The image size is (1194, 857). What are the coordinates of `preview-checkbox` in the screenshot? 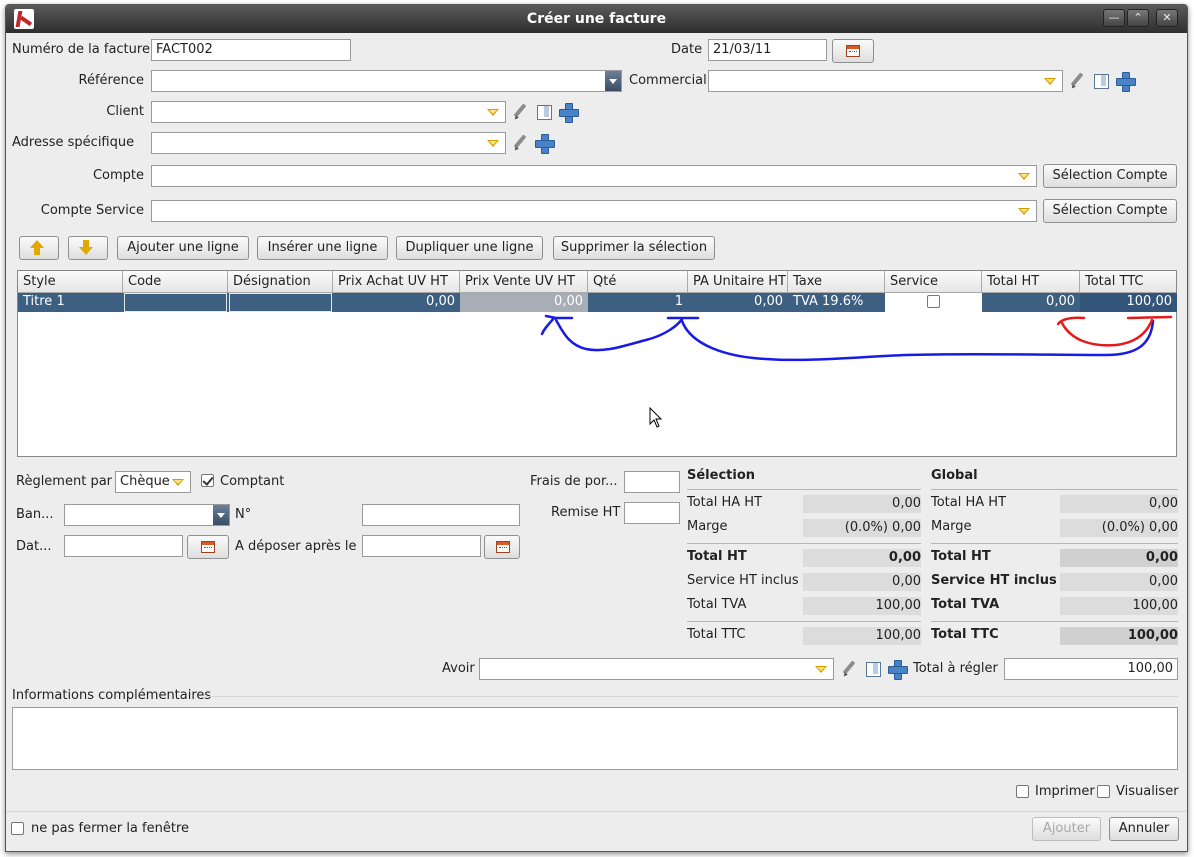 It's located at (1103, 791).